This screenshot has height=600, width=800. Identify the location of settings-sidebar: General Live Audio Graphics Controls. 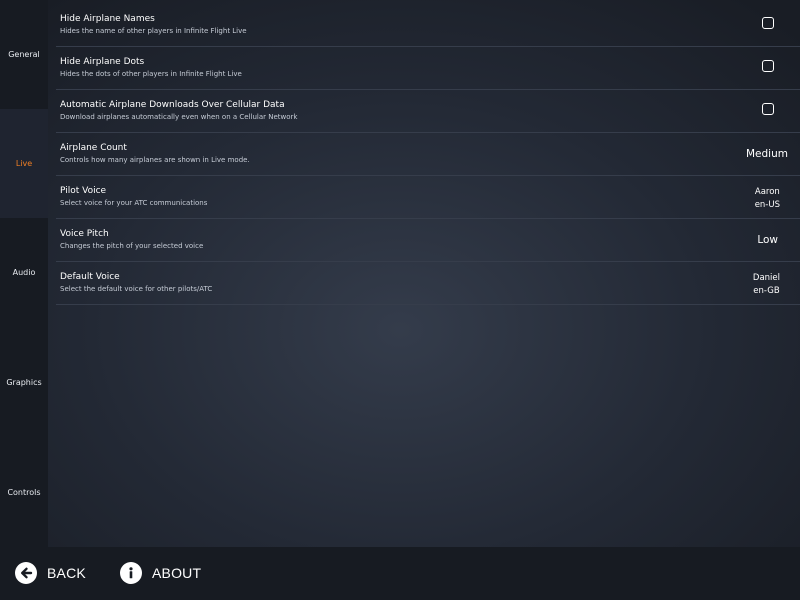
(24, 273).